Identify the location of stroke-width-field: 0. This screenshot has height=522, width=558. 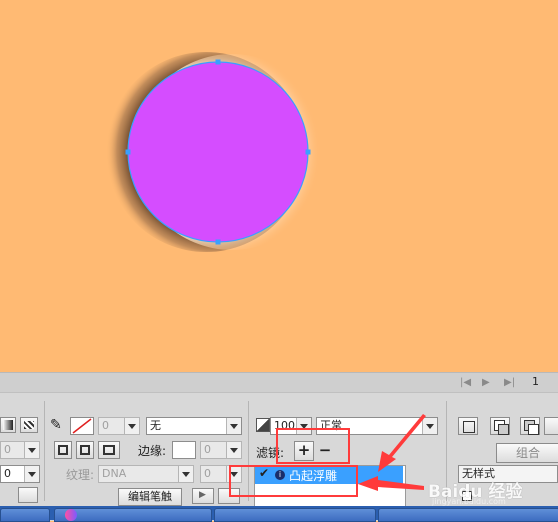
(119, 426).